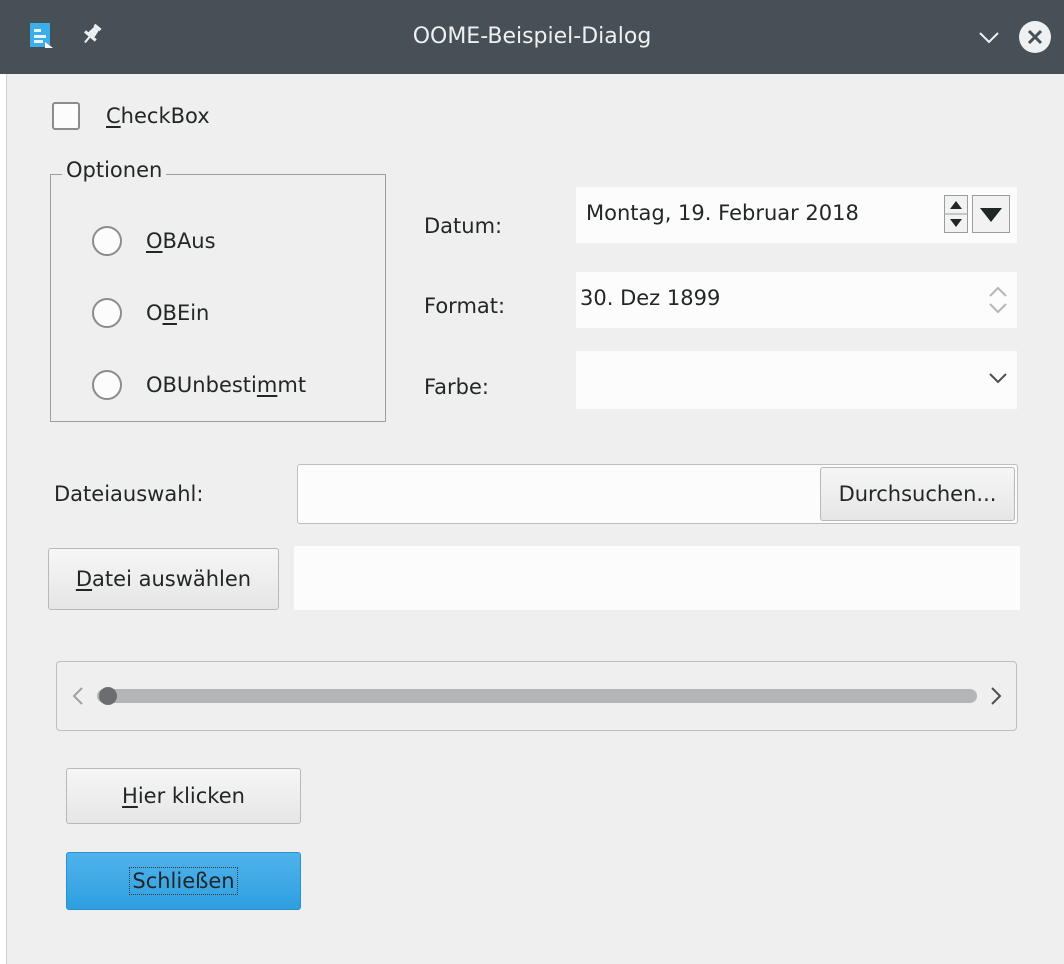  I want to click on color-label: Farbe:, so click(456, 387).